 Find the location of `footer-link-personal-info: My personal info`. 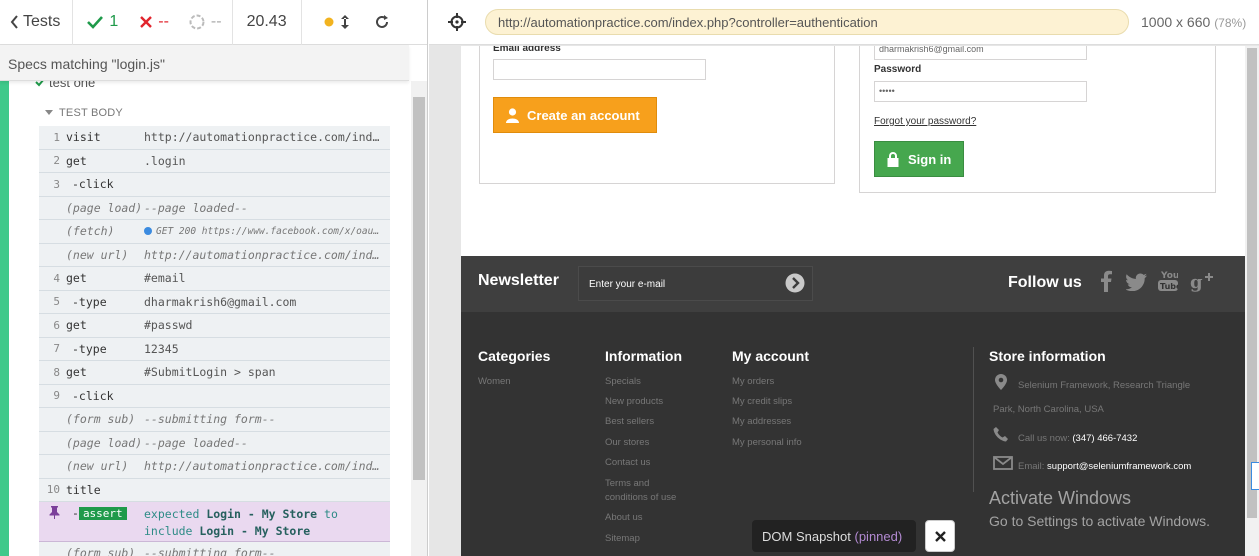

footer-link-personal-info: My personal info is located at coordinates (767, 442).